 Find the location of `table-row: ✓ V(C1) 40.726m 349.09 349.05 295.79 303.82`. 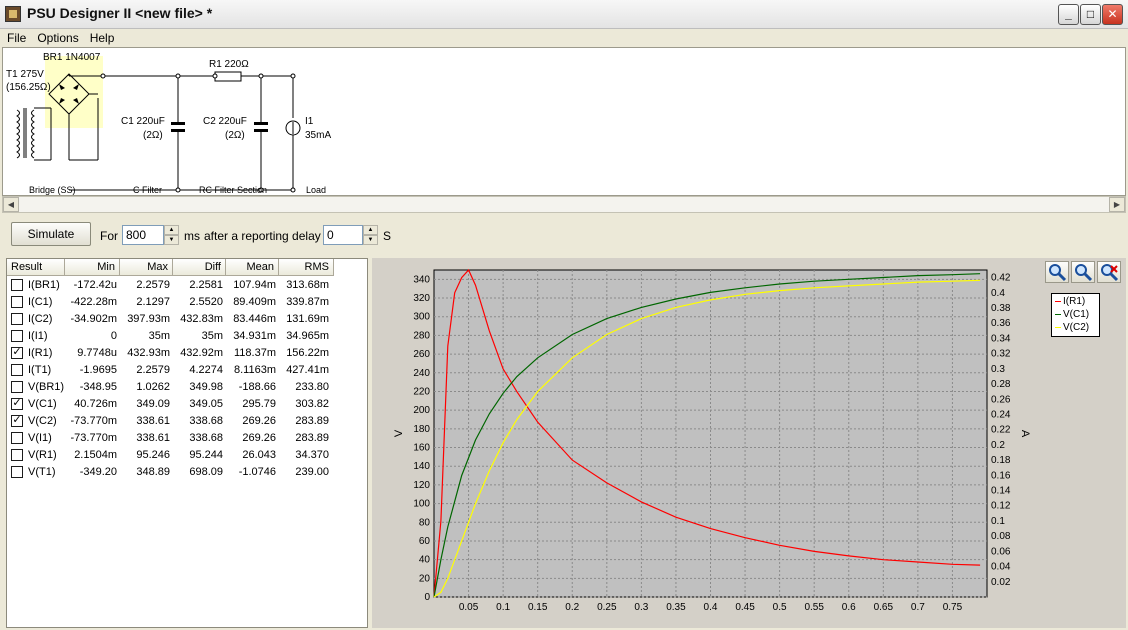

table-row: ✓ V(C1) 40.726m 349.09 349.05 295.79 303.82 is located at coordinates (174, 404).